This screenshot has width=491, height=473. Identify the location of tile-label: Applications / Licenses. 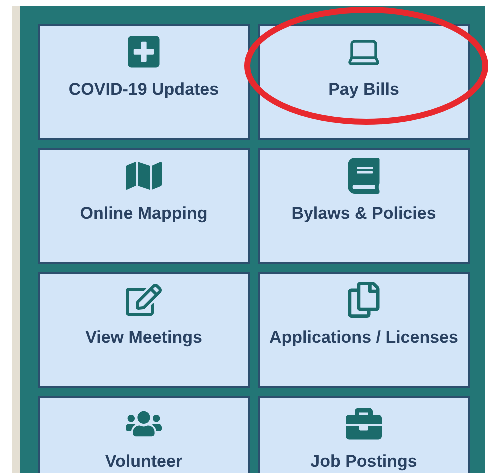
(364, 338).